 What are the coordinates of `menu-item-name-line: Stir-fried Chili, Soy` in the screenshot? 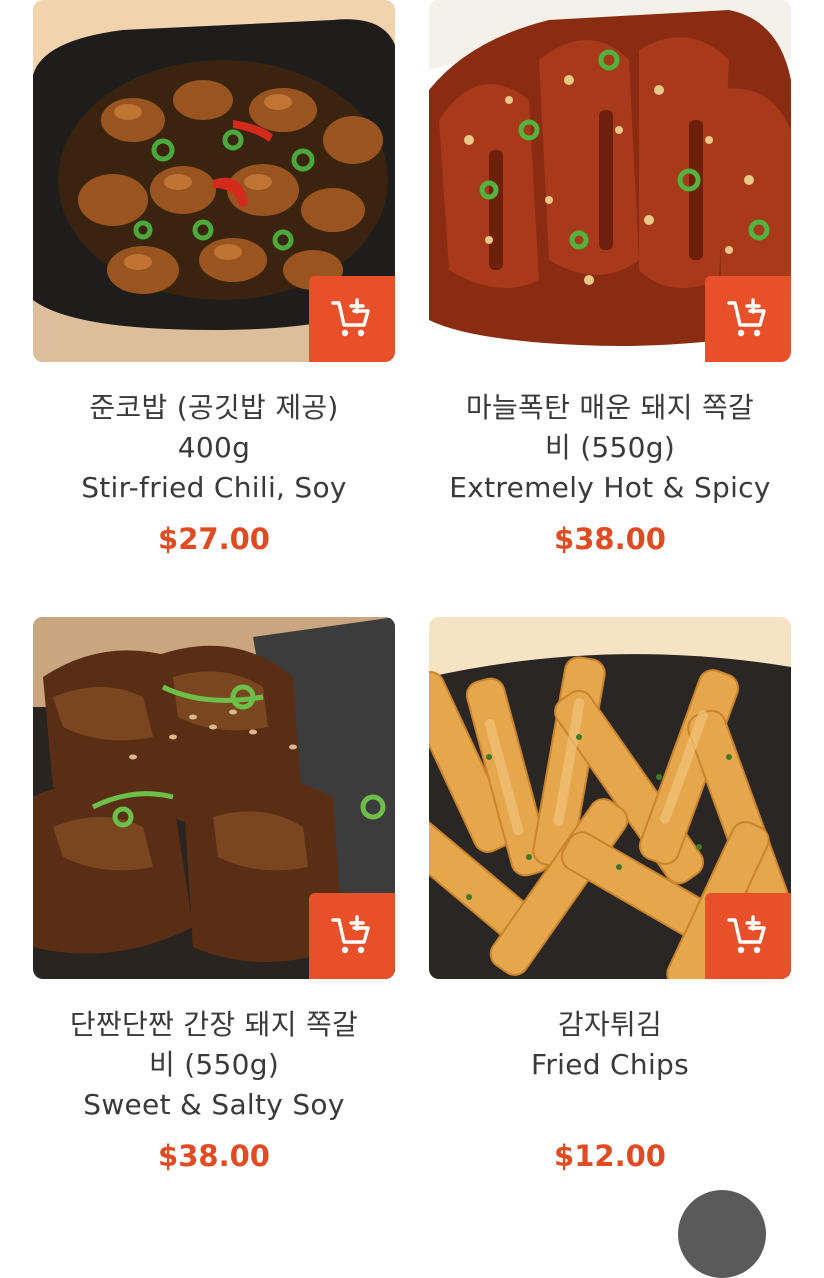 It's located at (214, 487).